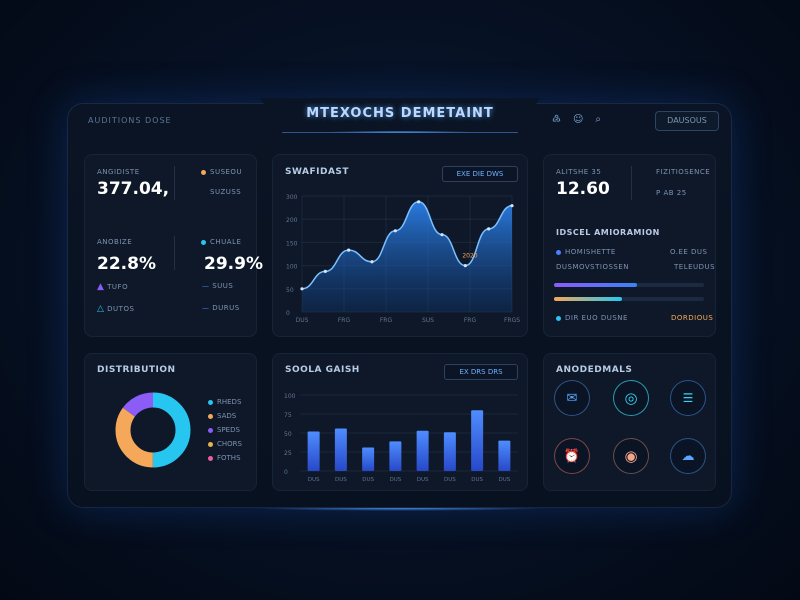 The image size is (800, 600). I want to click on right-row-value: O.EE DUS, so click(689, 252).